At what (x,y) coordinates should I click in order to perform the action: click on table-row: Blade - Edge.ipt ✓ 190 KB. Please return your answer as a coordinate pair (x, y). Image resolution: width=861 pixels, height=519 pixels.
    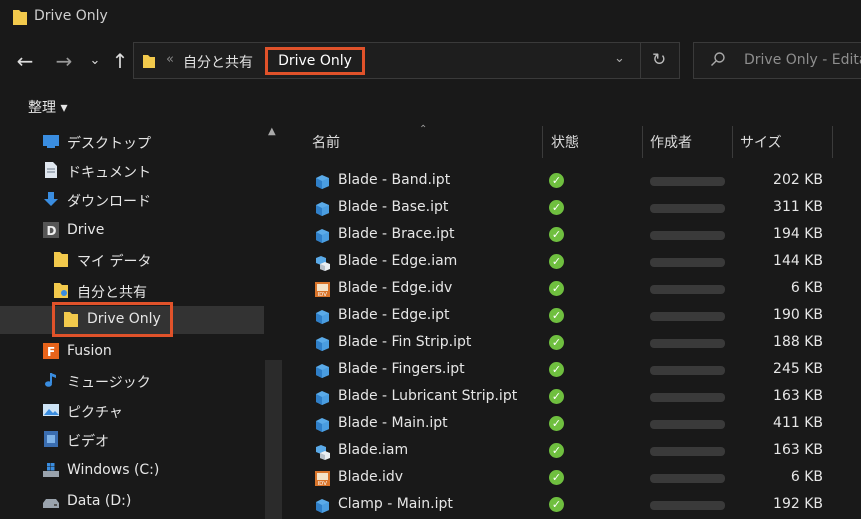
    Looking at the image, I should click on (574, 316).